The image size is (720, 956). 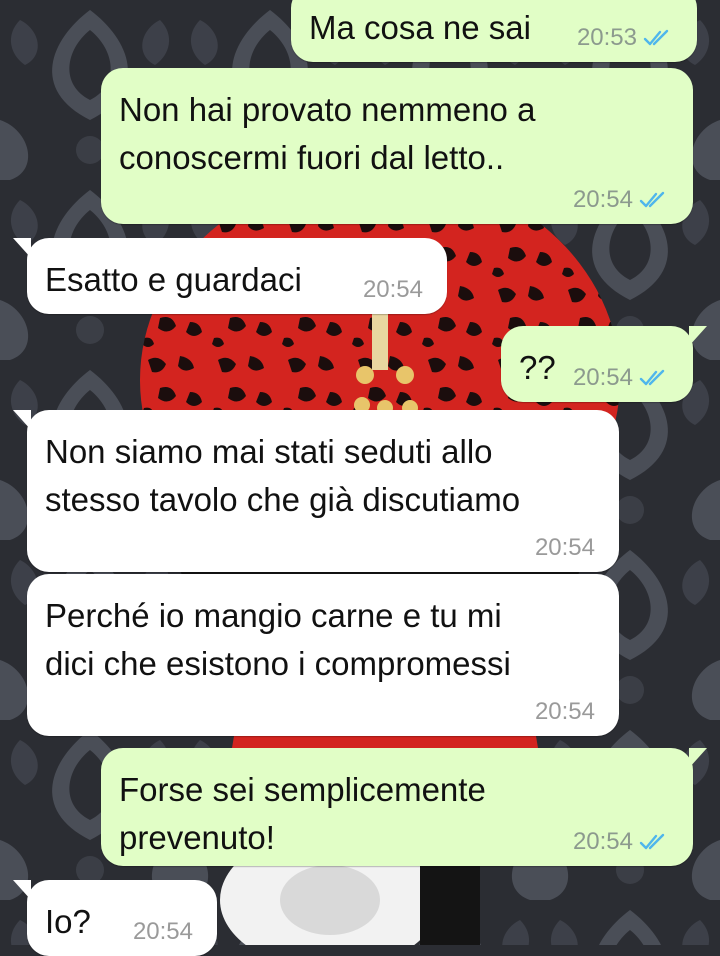 I want to click on message-bubble-outgoing: Ma cosa ne sai 20:53, so click(x=494, y=31).